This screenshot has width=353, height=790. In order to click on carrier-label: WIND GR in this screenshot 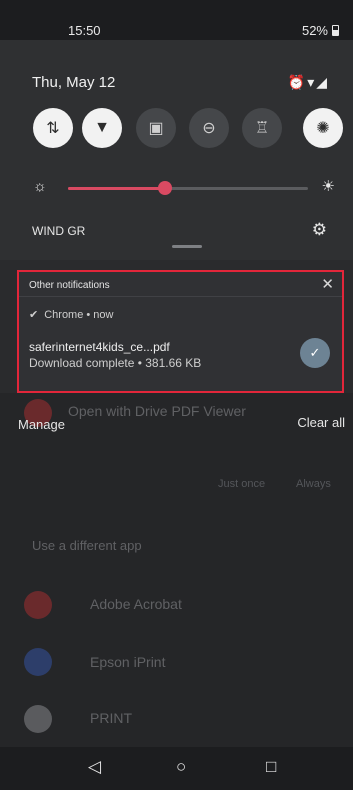, I will do `click(59, 231)`.